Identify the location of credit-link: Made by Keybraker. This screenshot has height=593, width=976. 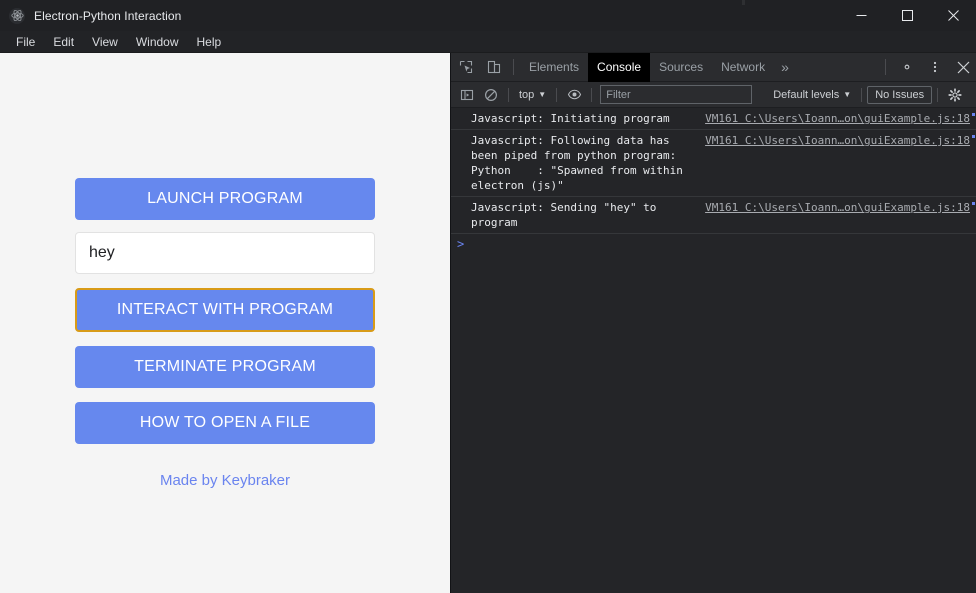
(225, 480).